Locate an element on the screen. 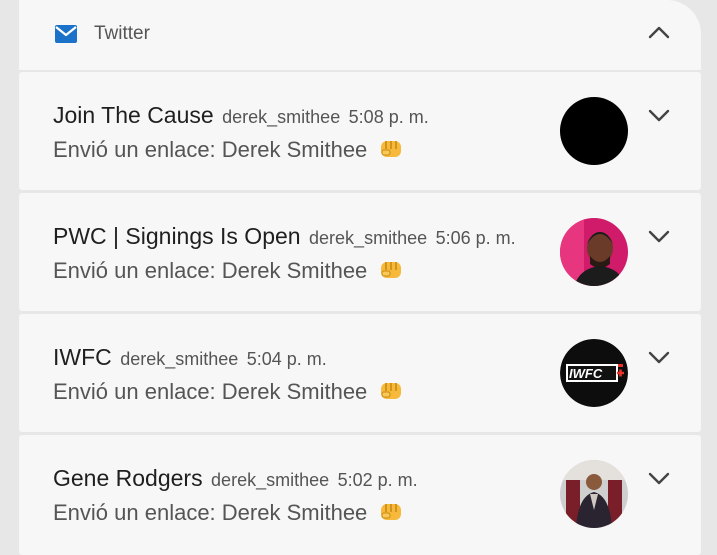 The width and height of the screenshot is (717, 555). notification-header: Gene Rodgers derek_smithee 5:02 p. m. is located at coordinates (235, 480).